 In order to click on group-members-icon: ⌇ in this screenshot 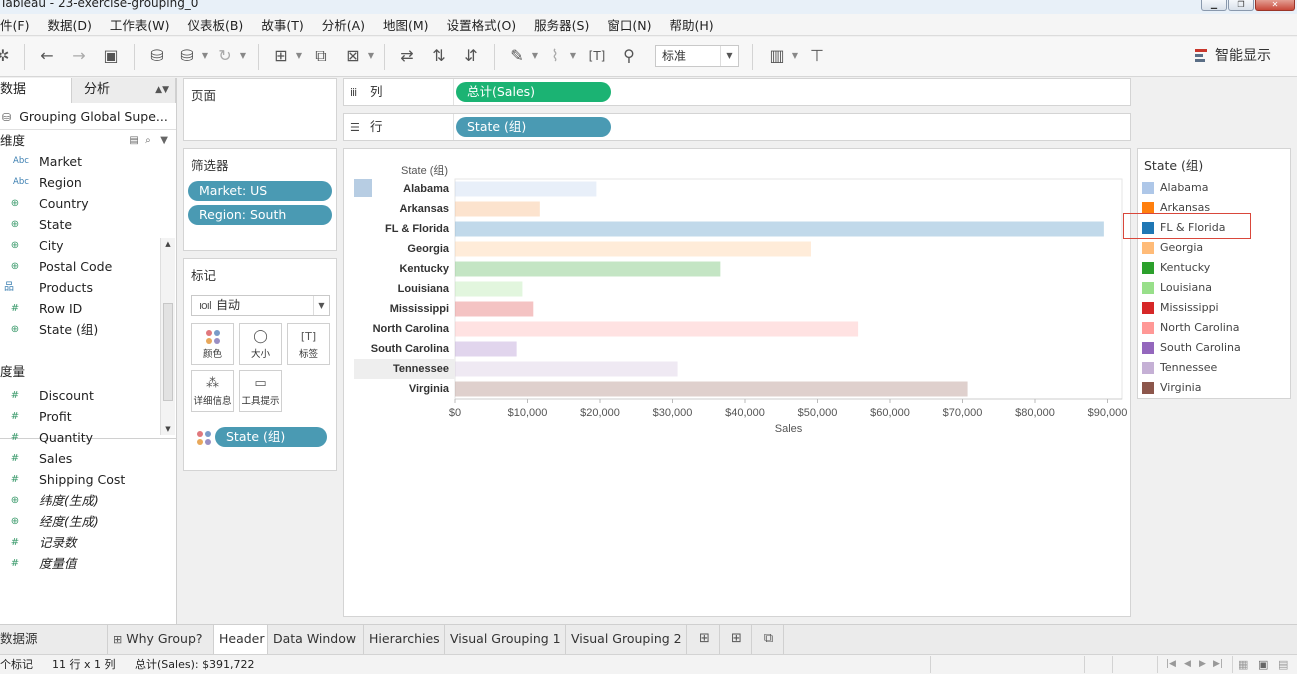, I will do `click(555, 56)`.